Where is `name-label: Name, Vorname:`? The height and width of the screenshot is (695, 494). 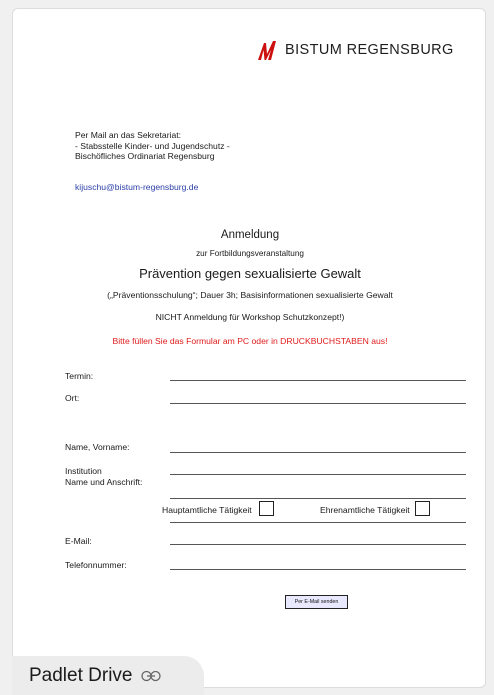
name-label: Name, Vorname: is located at coordinates (97, 447).